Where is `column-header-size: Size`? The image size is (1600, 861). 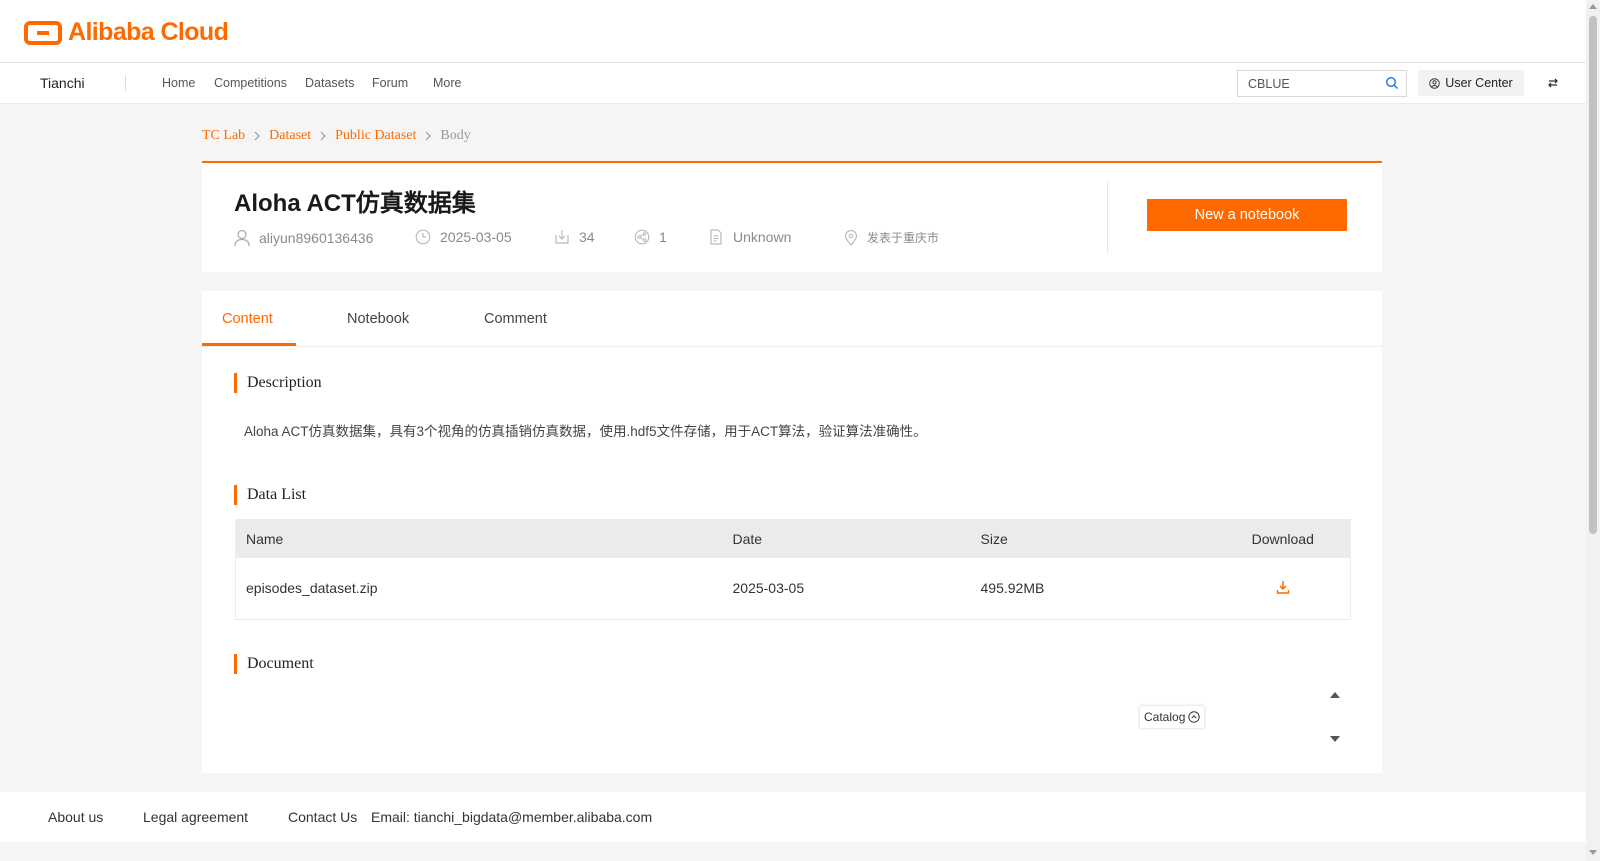 column-header-size: Size is located at coordinates (1093, 538).